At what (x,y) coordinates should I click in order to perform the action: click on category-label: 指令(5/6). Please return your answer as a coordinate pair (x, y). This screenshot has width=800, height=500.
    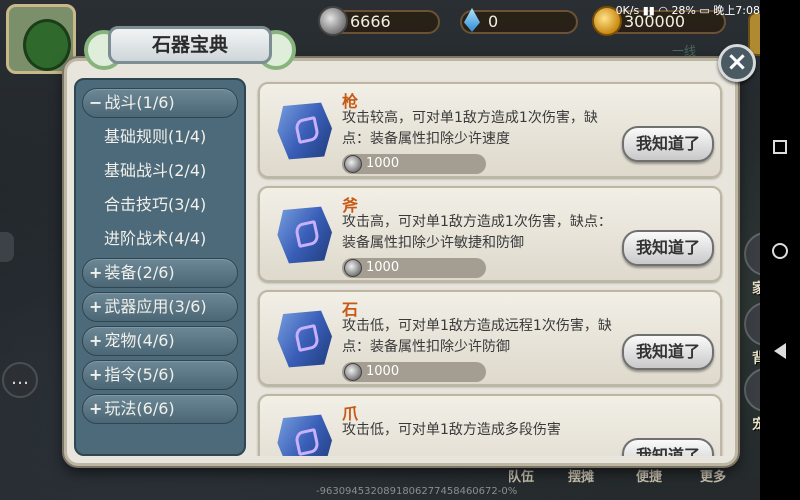
    Looking at the image, I should click on (139, 374).